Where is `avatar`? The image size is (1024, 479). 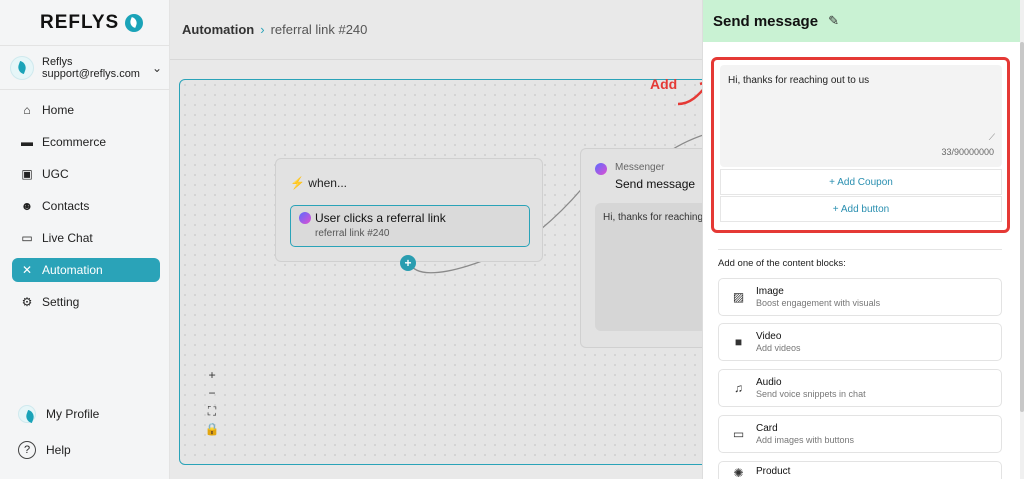 avatar is located at coordinates (22, 67).